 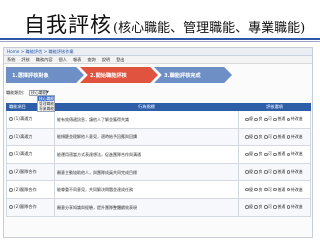 What do you see at coordinates (158, 60) in the screenshot?
I see `app-menubar: 系統 評核 職務內容 個人 報表 查詢 說明 登出` at bounding box center [158, 60].